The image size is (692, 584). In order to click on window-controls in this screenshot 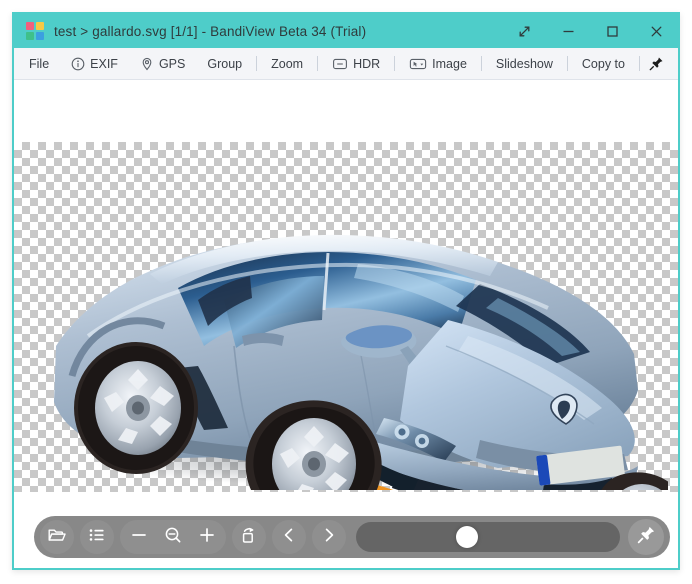, I will do `click(590, 31)`.